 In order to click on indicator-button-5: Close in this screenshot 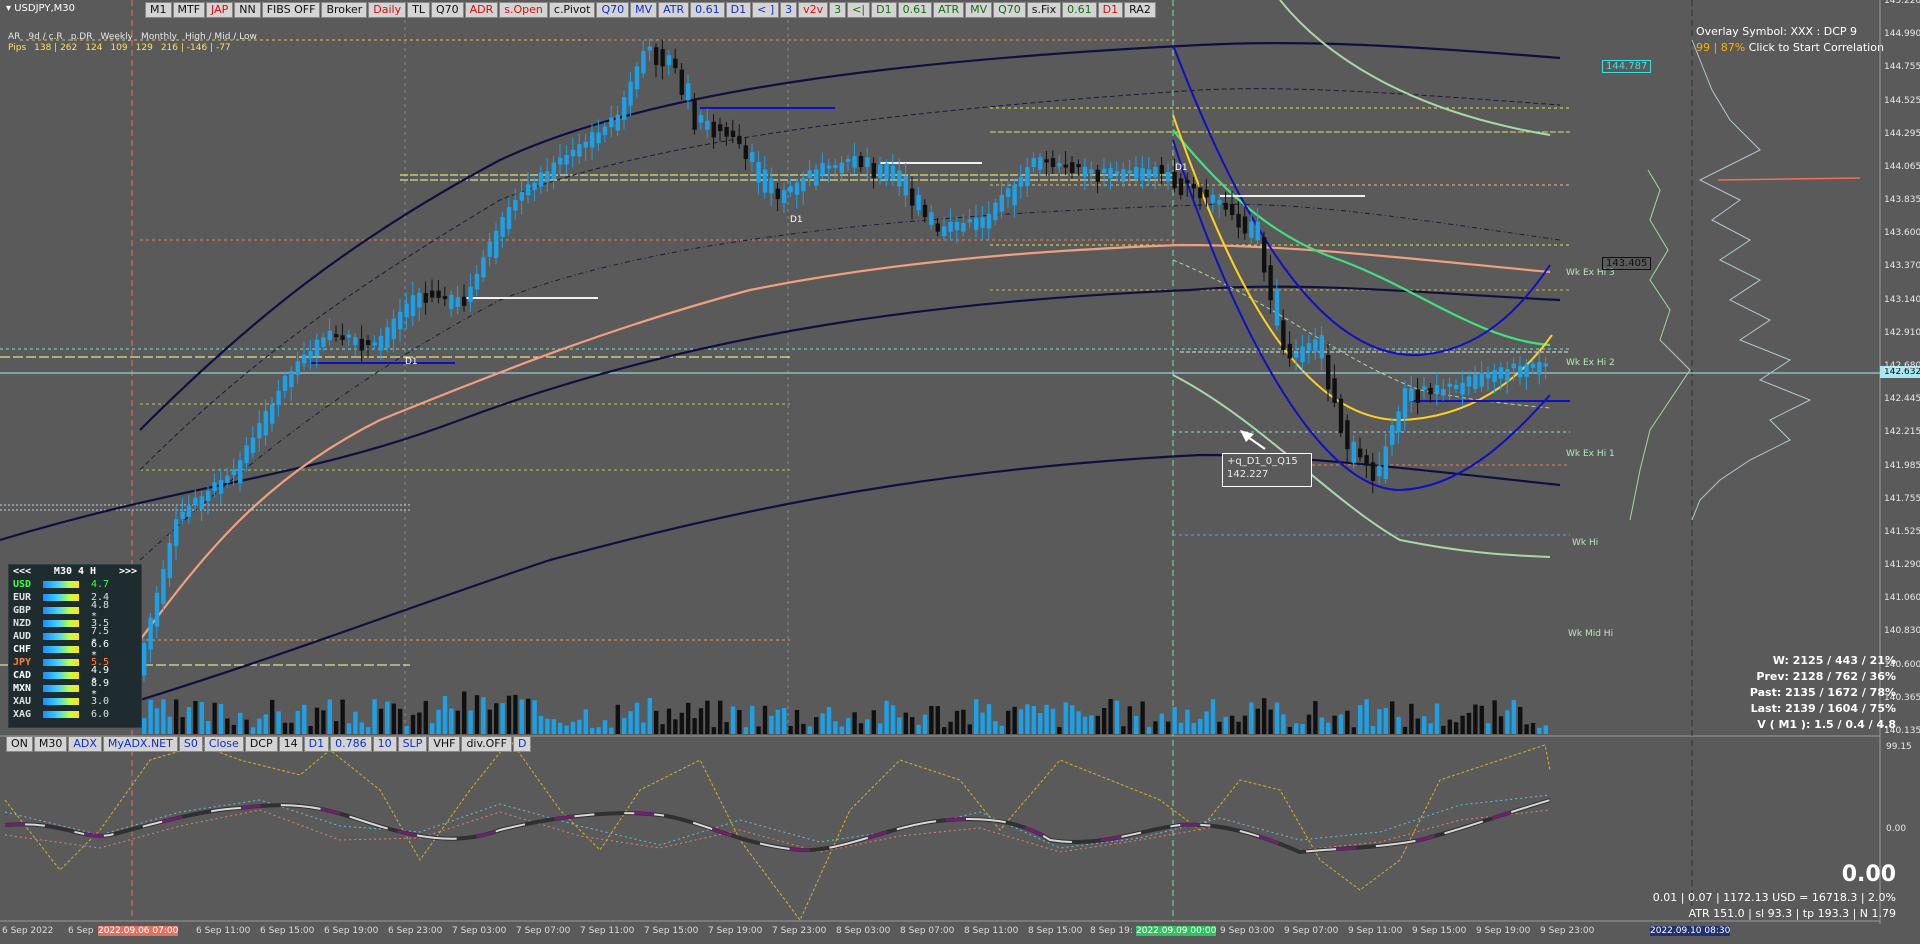, I will do `click(223, 744)`.